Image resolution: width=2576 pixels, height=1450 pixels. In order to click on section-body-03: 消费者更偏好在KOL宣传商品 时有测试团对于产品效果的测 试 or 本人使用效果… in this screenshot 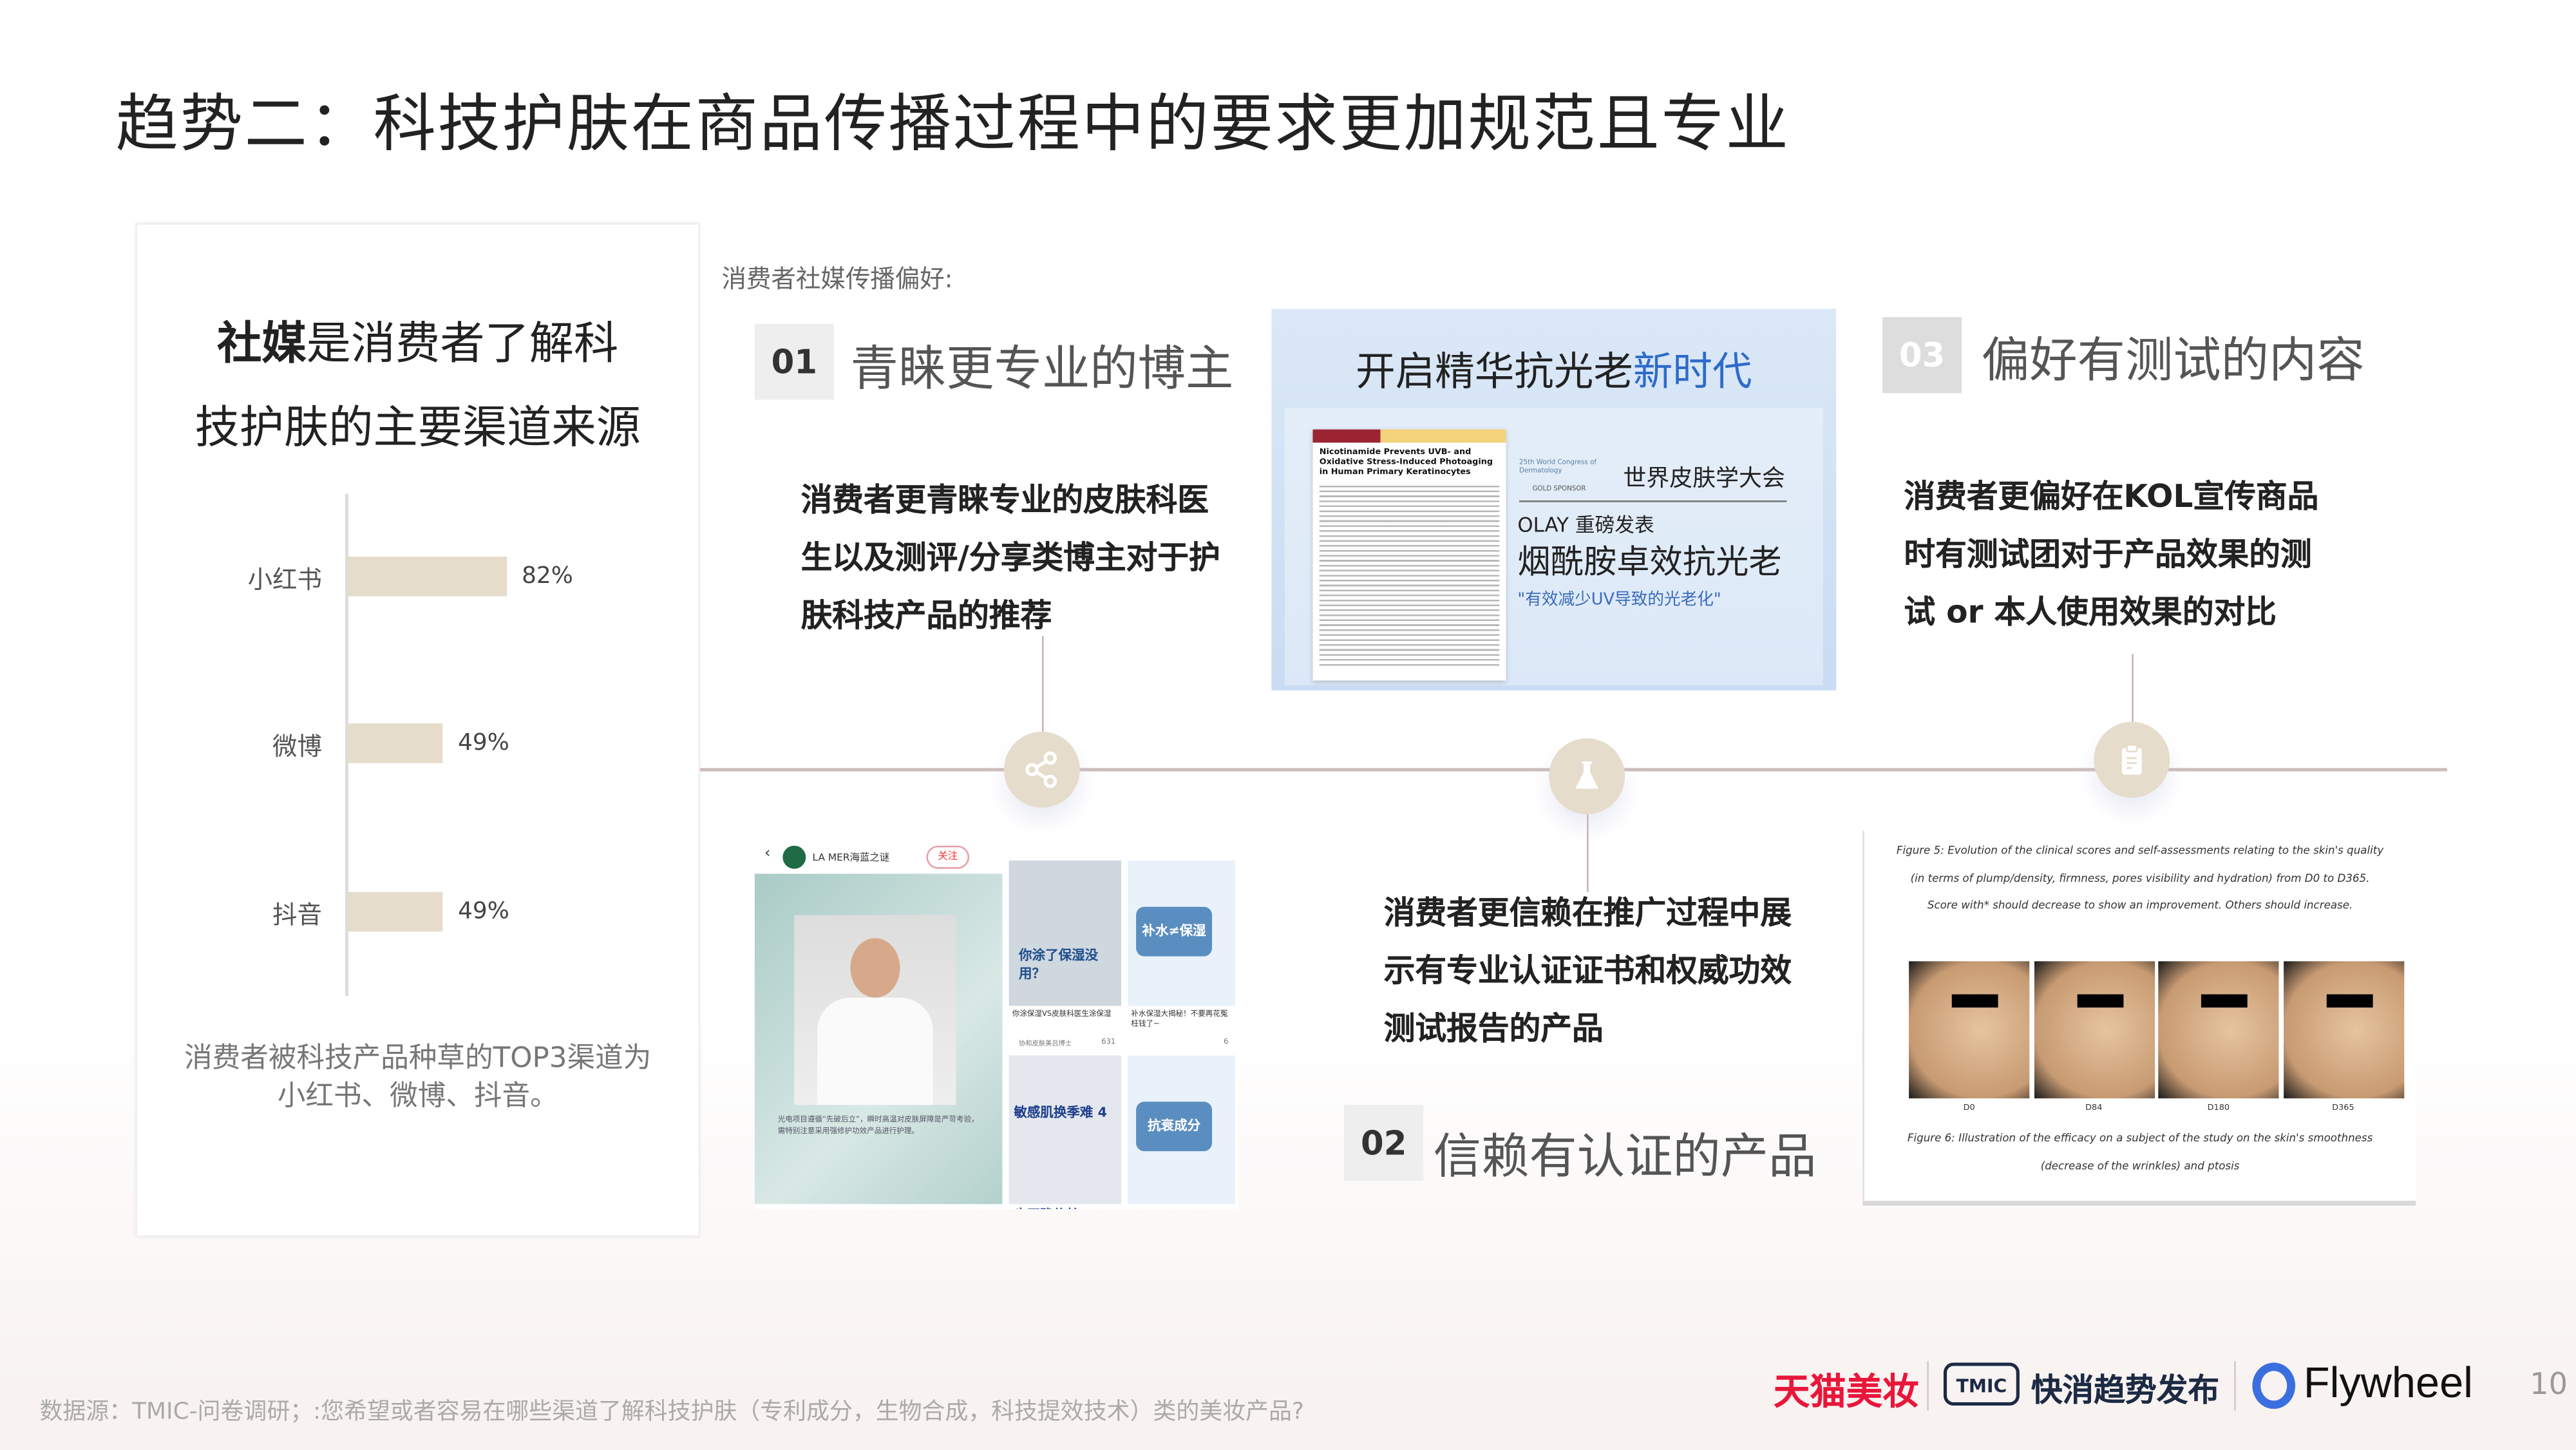, I will do `click(2111, 555)`.